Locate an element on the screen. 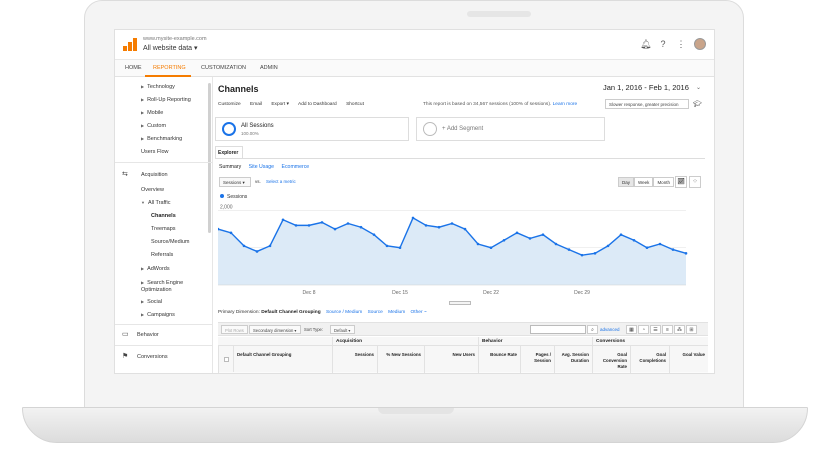 The width and height of the screenshot is (828, 449). plot-rows-button: Plot Rows is located at coordinates (234, 329).